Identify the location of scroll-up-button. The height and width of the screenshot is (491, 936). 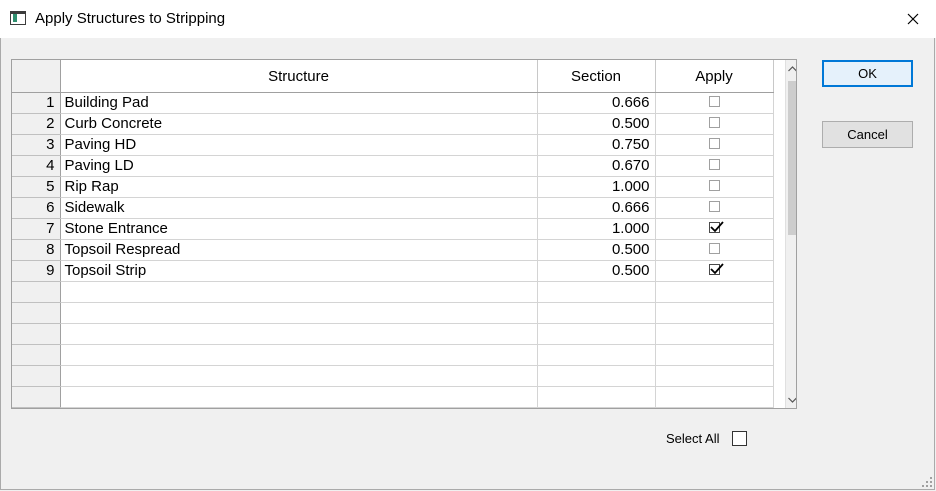
(791, 68).